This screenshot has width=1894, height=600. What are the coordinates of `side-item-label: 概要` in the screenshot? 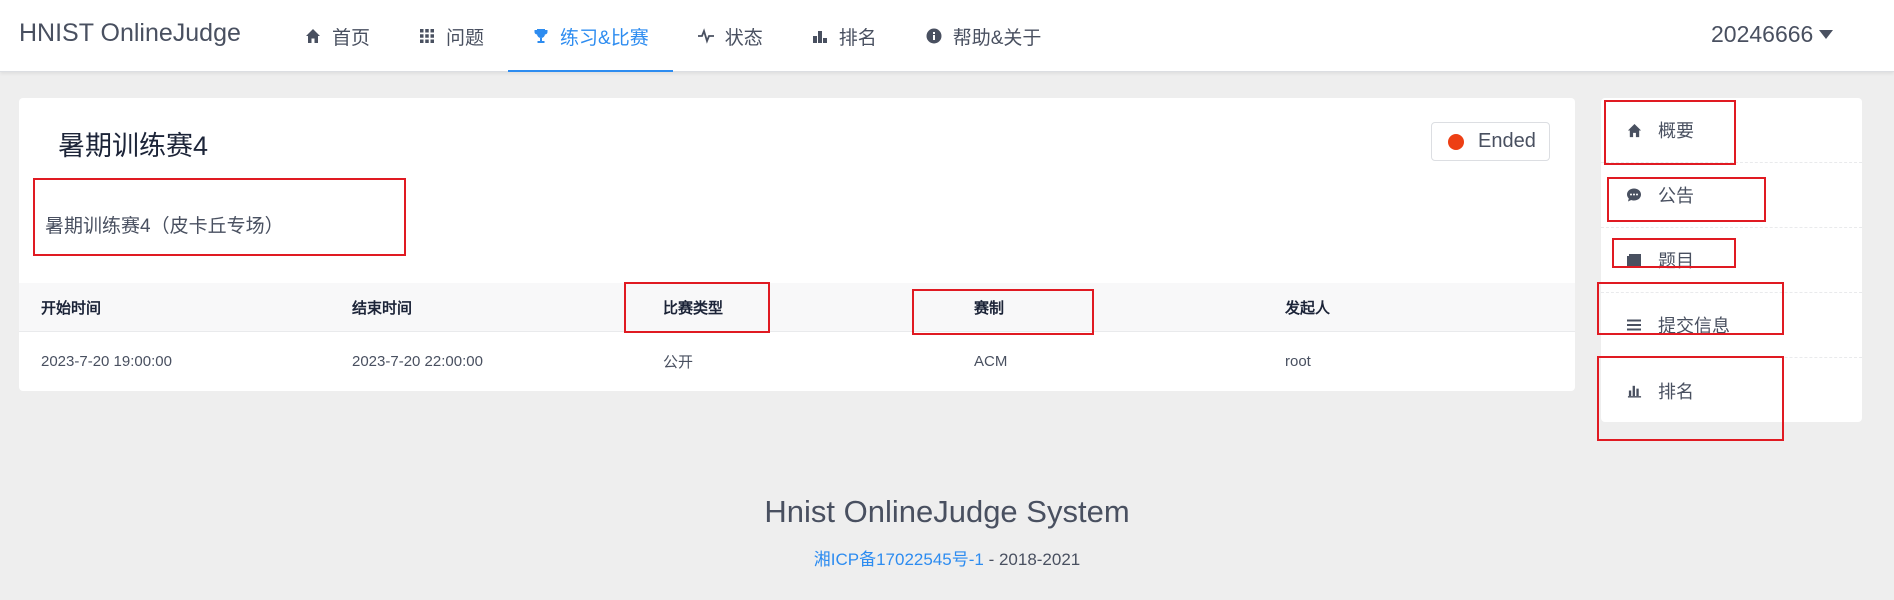 It's located at (1676, 131).